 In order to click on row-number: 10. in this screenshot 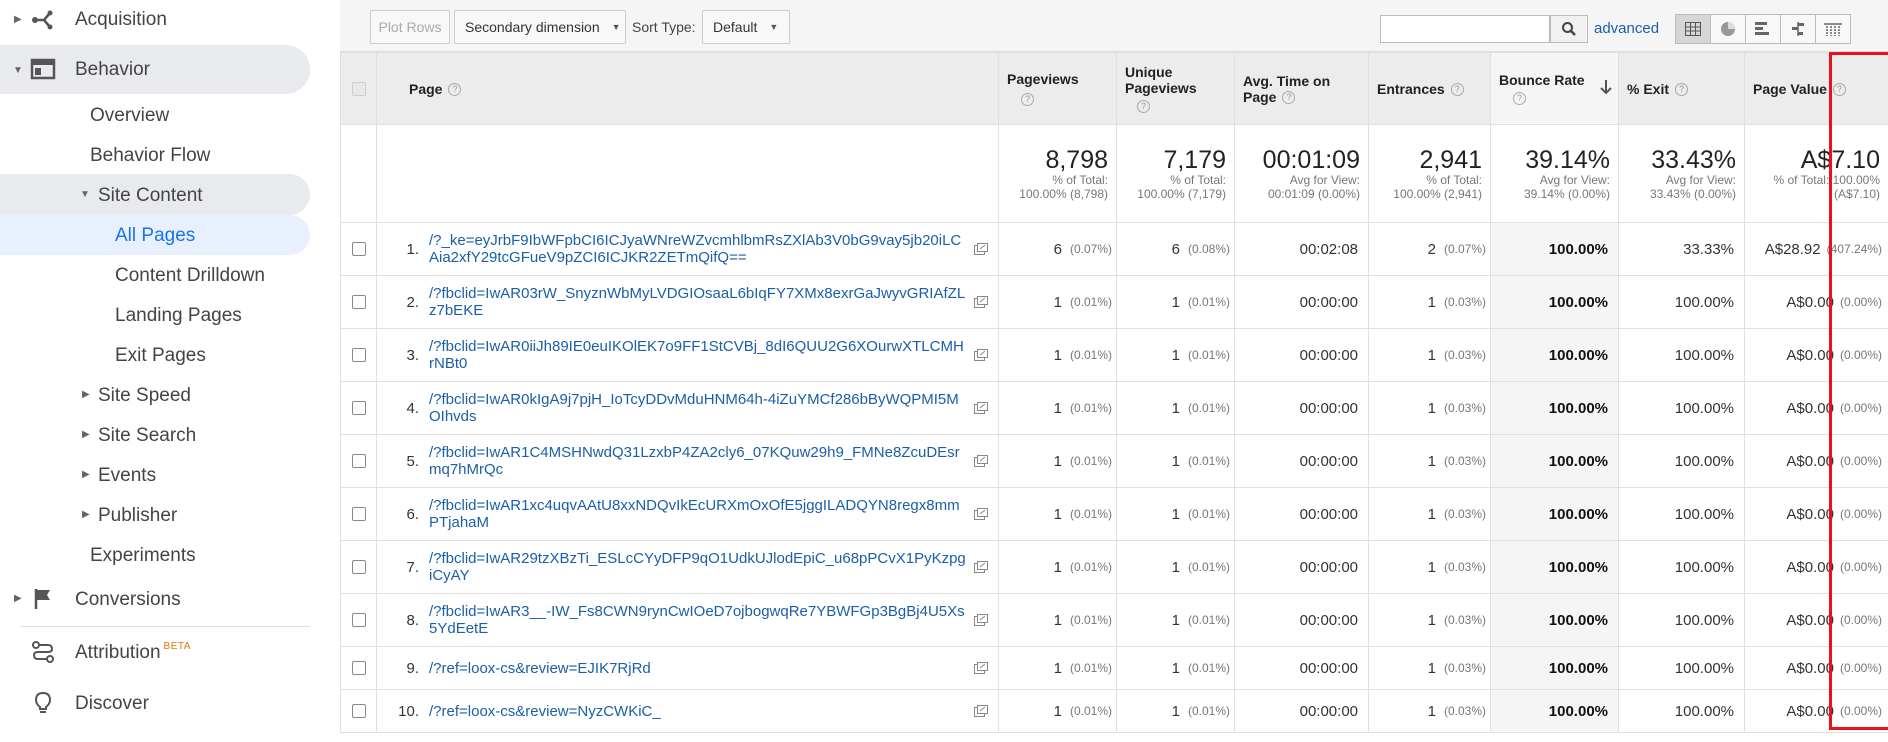, I will do `click(408, 711)`.